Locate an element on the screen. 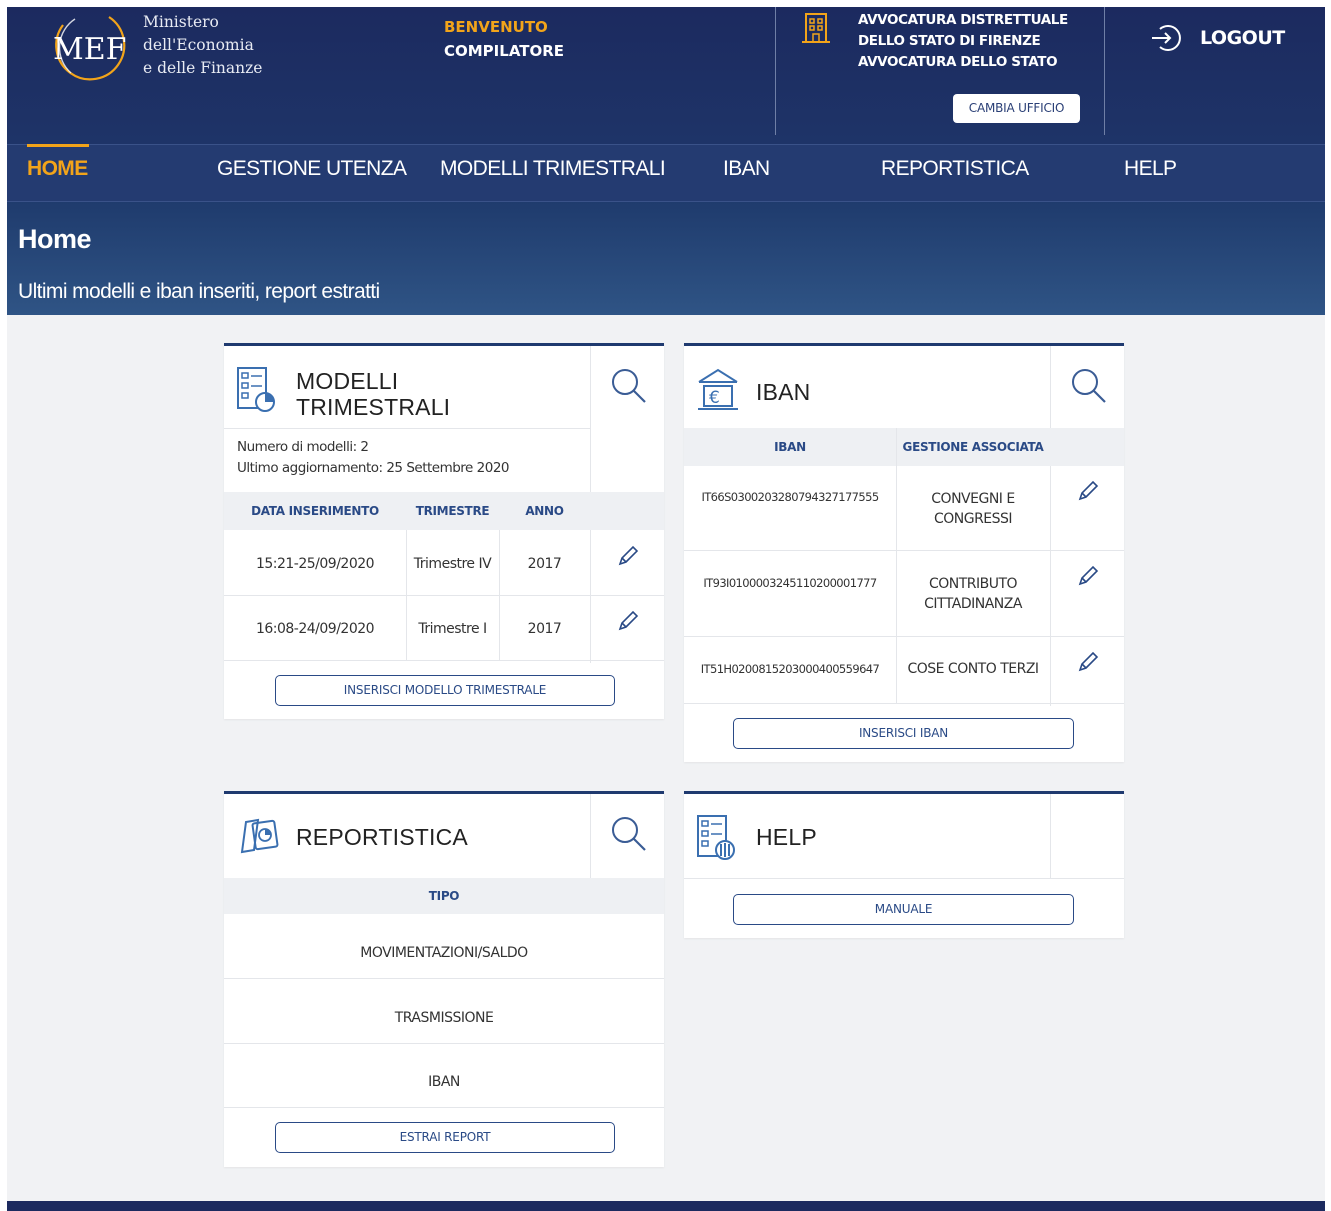  cell-iban: IT93I0100003245110200001777 is located at coordinates (790, 583).